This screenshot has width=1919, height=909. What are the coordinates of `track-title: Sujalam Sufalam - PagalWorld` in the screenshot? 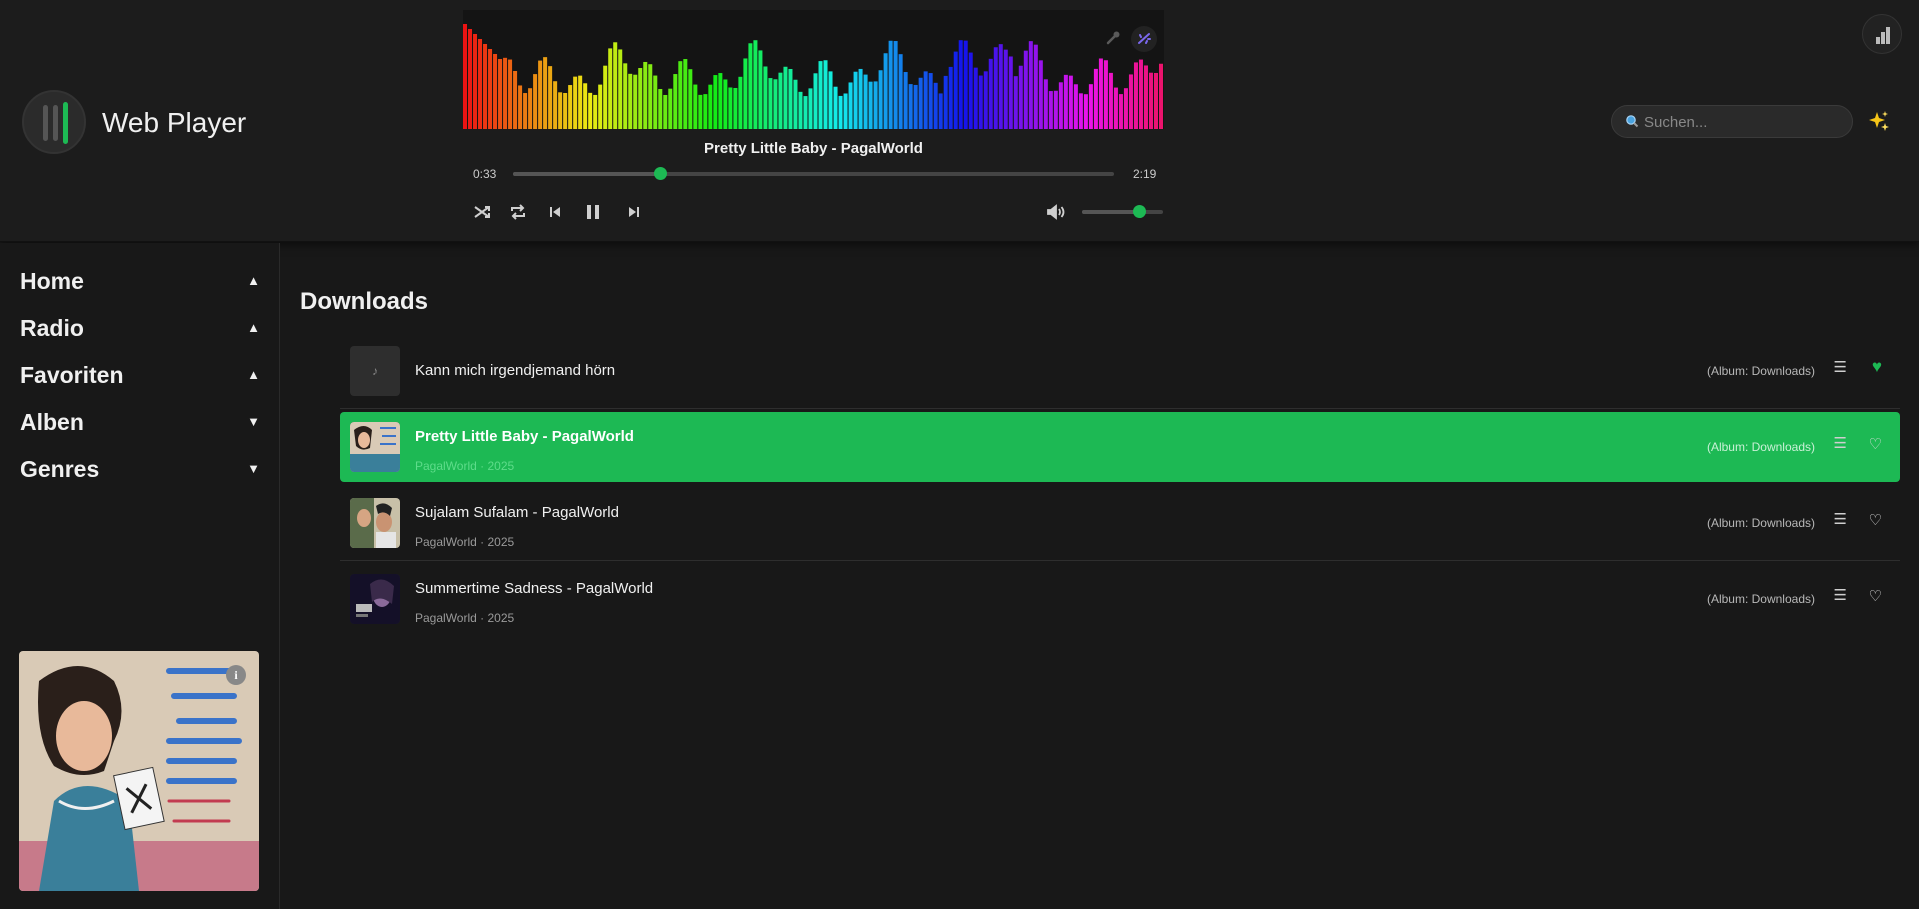 It's located at (517, 512).